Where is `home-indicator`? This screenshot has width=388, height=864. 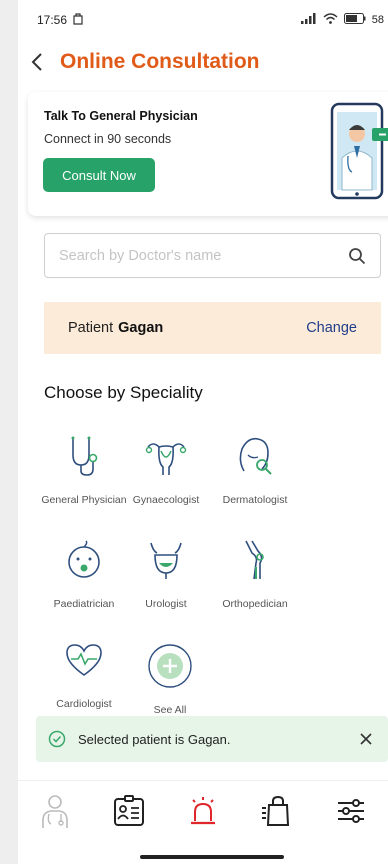 home-indicator is located at coordinates (212, 857).